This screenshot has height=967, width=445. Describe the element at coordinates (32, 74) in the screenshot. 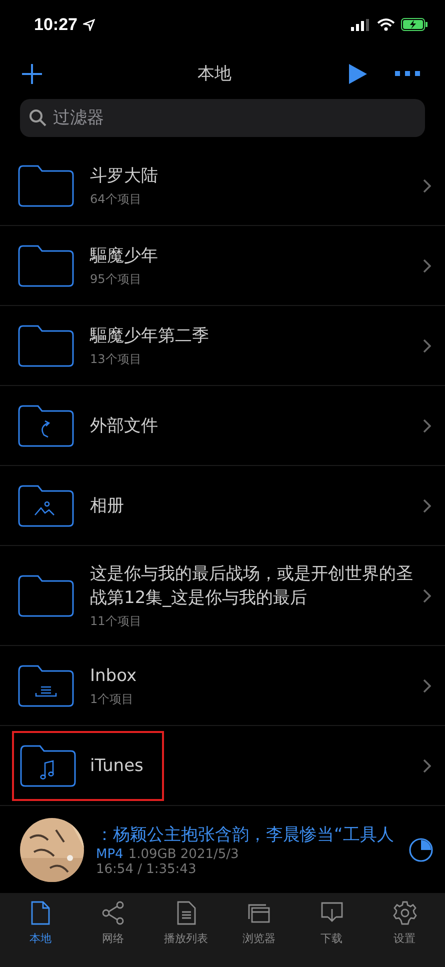

I see `add-icon` at that location.